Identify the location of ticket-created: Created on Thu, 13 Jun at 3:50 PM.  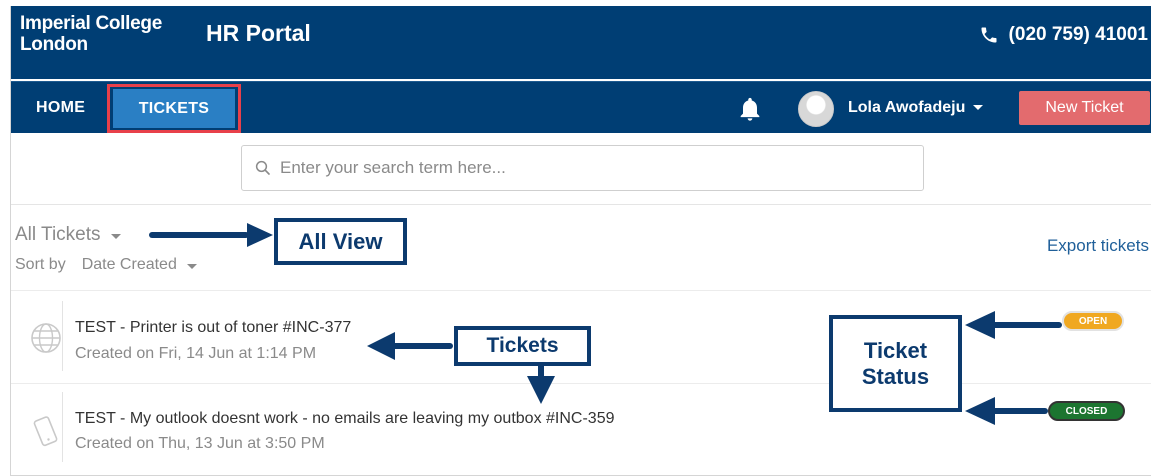
(200, 443).